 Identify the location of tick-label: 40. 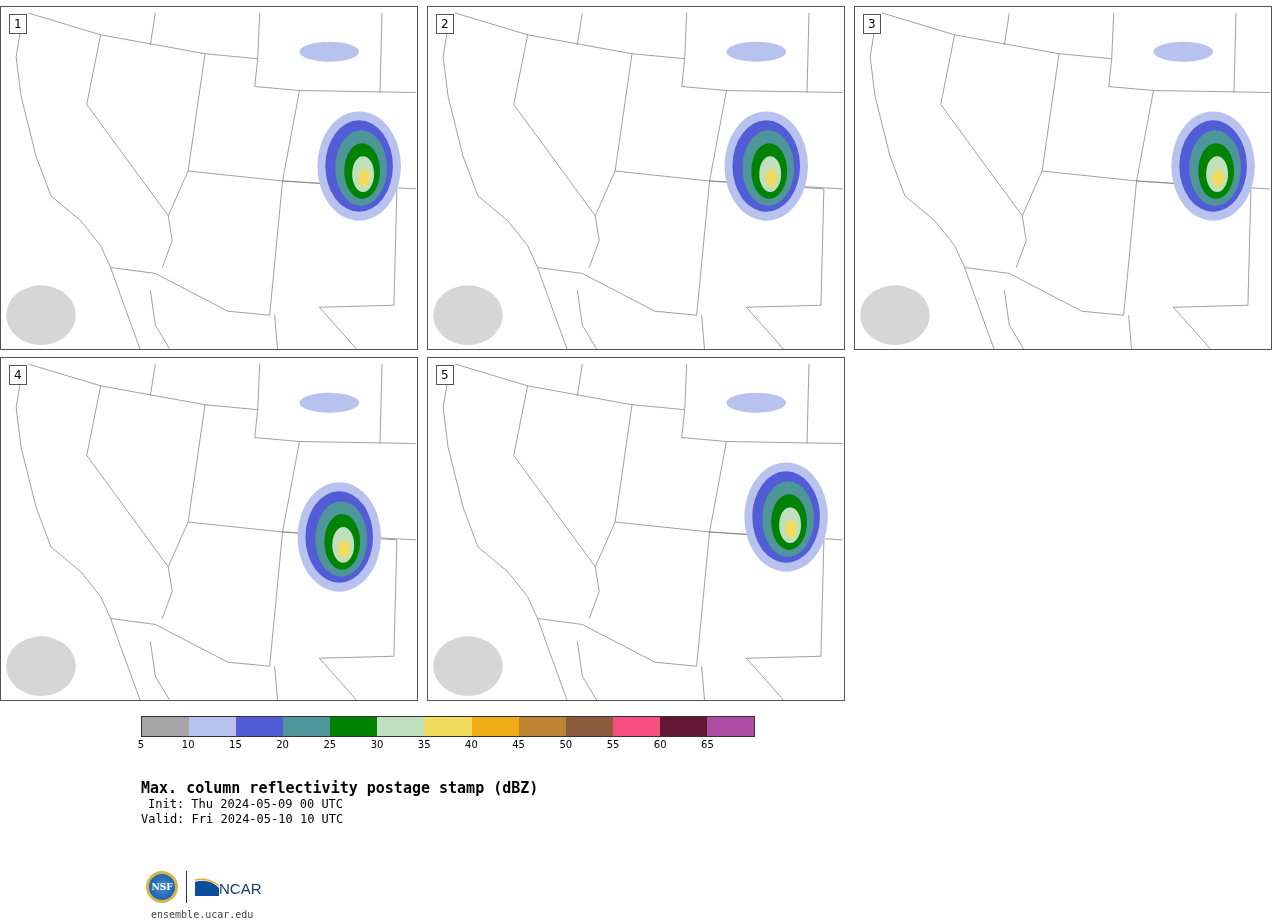
(471, 744).